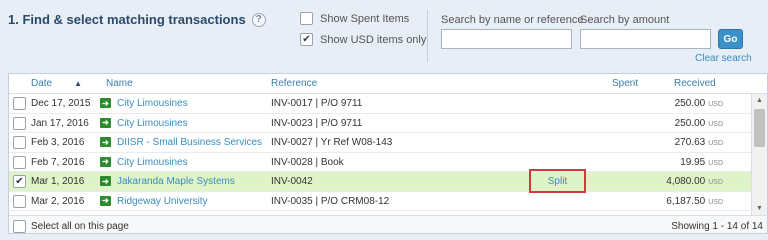 This screenshot has height=240, width=768. I want to click on show-spent-label: Show Spent Items, so click(365, 18).